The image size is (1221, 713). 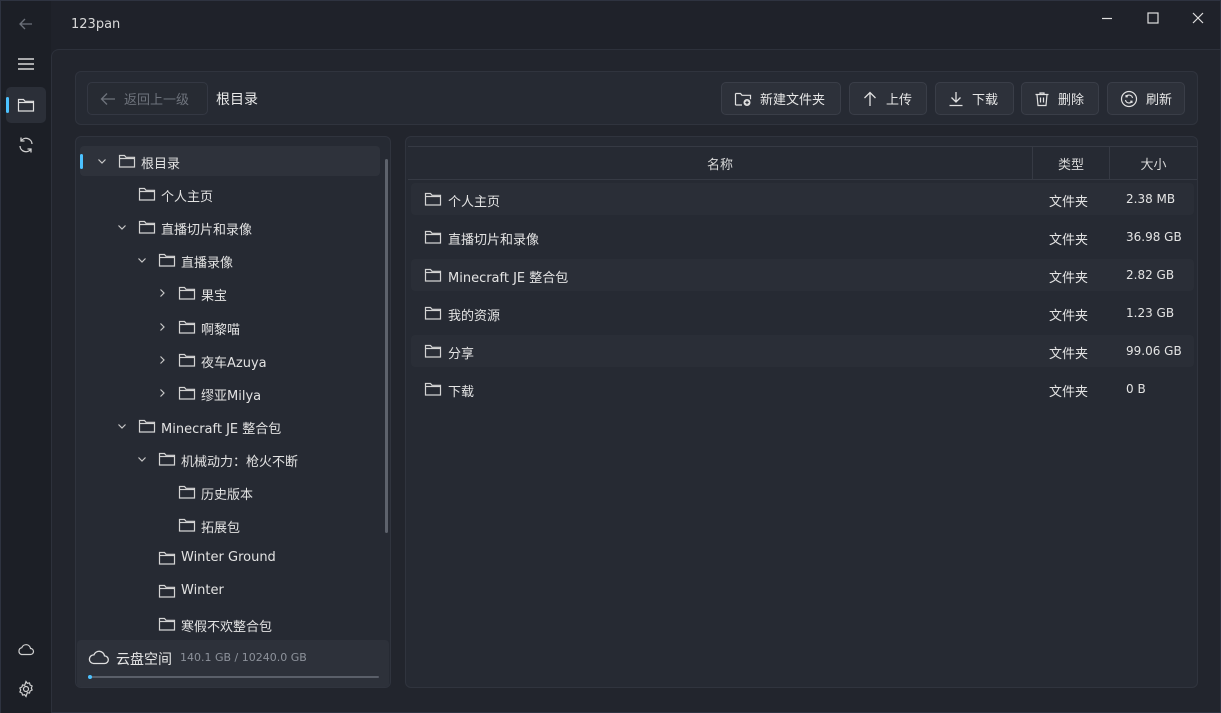 What do you see at coordinates (508, 278) in the screenshot?
I see `file-name: Minecraft JE 整合包` at bounding box center [508, 278].